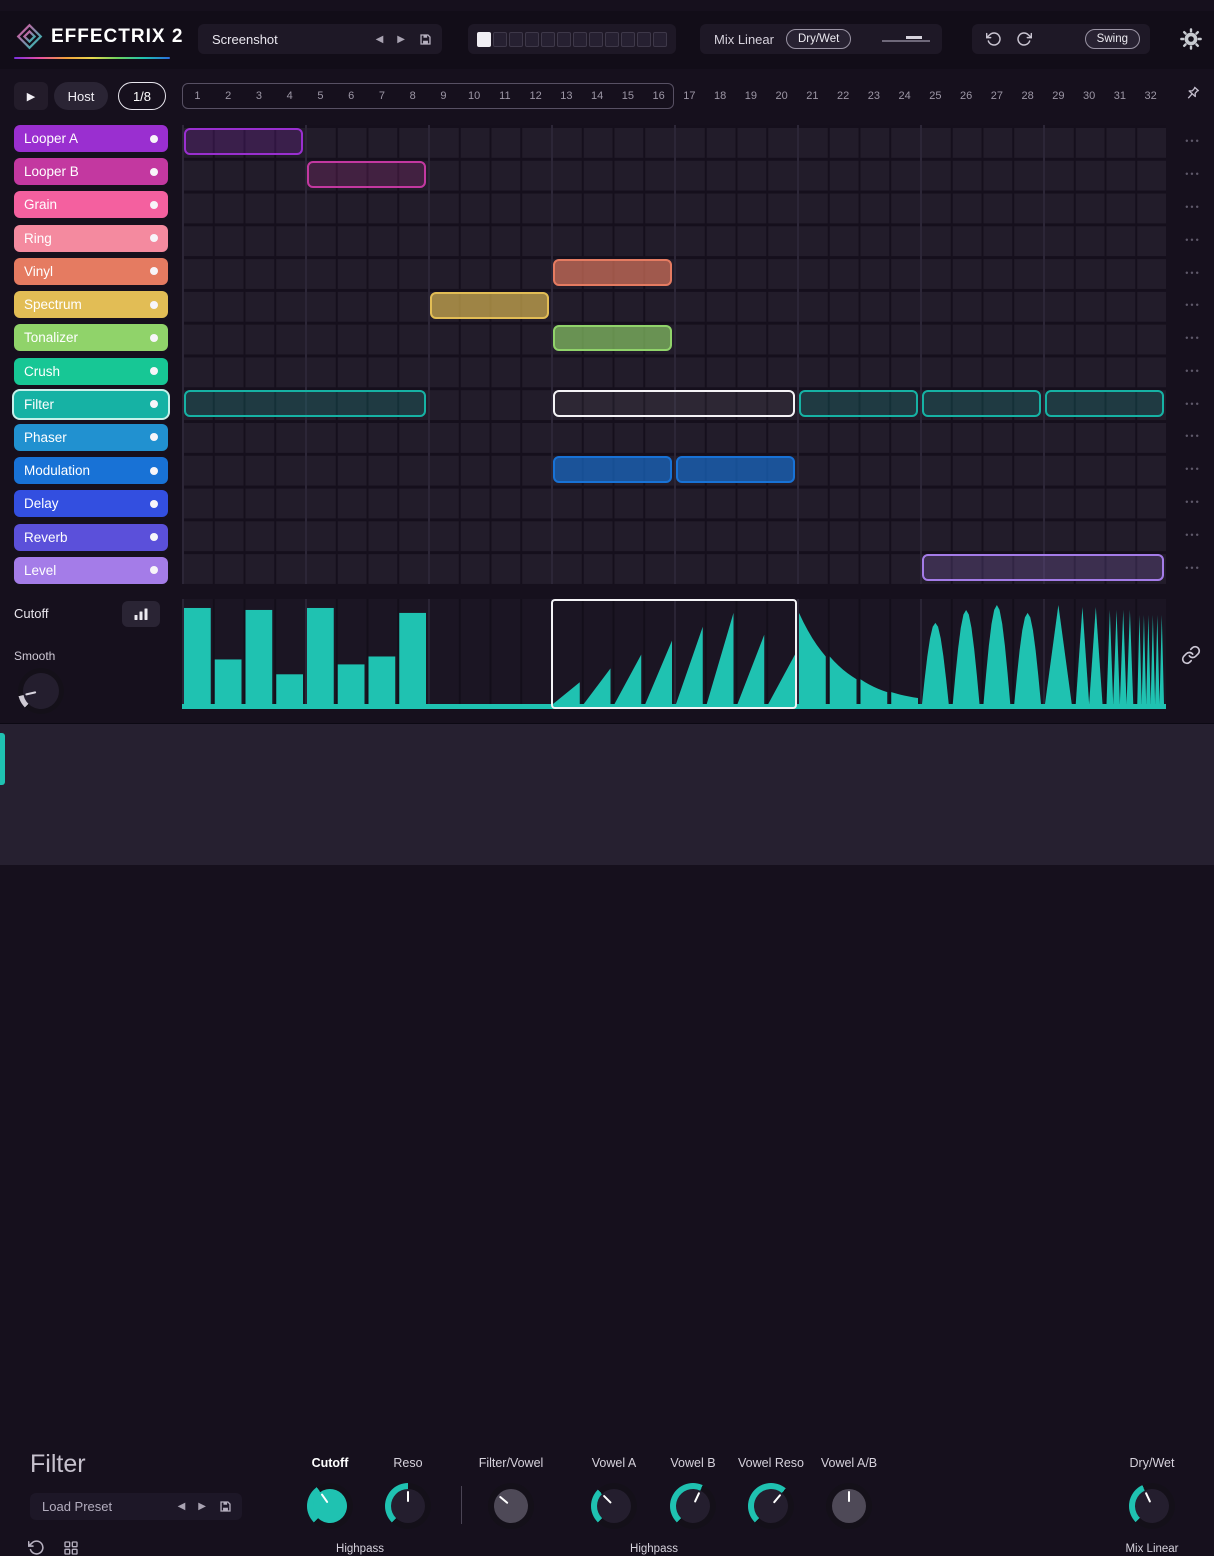 This screenshot has width=1214, height=1556. What do you see at coordinates (914, 37) in the screenshot?
I see `slider-handle` at bounding box center [914, 37].